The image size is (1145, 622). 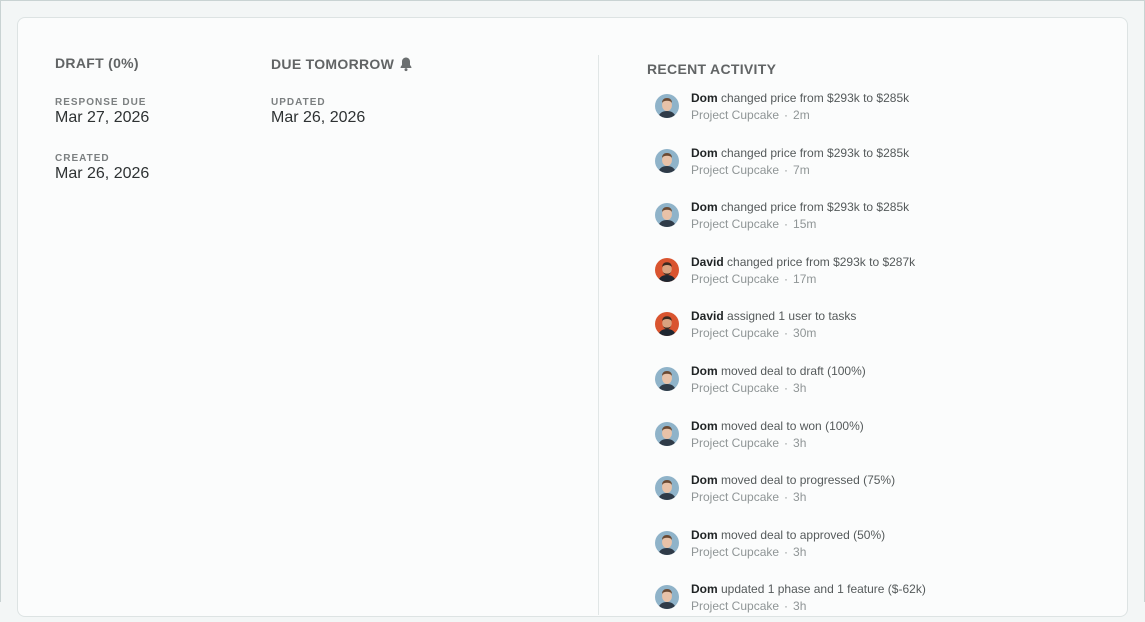 I want to click on response-due-value: Mar 27, 2026, so click(x=102, y=117).